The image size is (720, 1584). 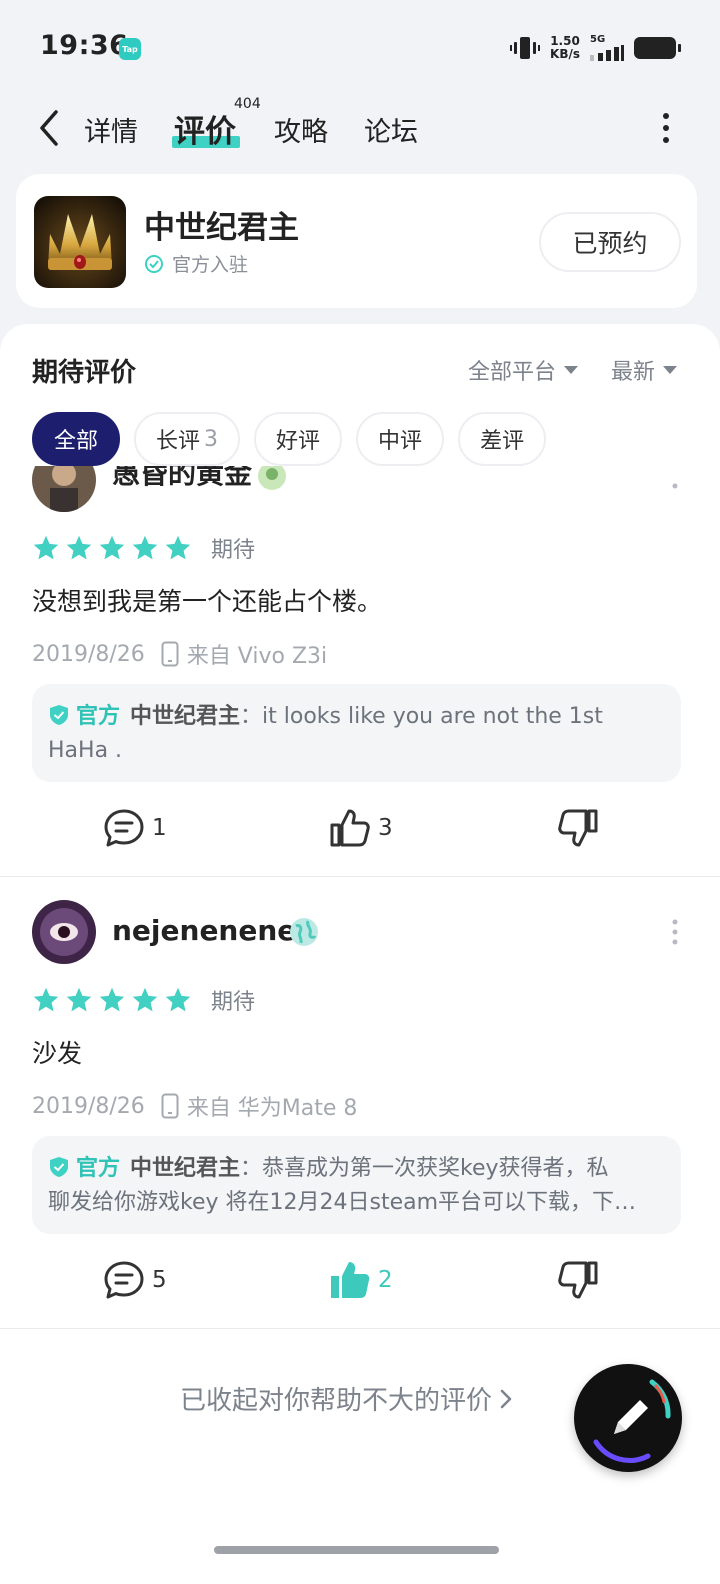 I want to click on star-rating: 期待, so click(x=143, y=1000).